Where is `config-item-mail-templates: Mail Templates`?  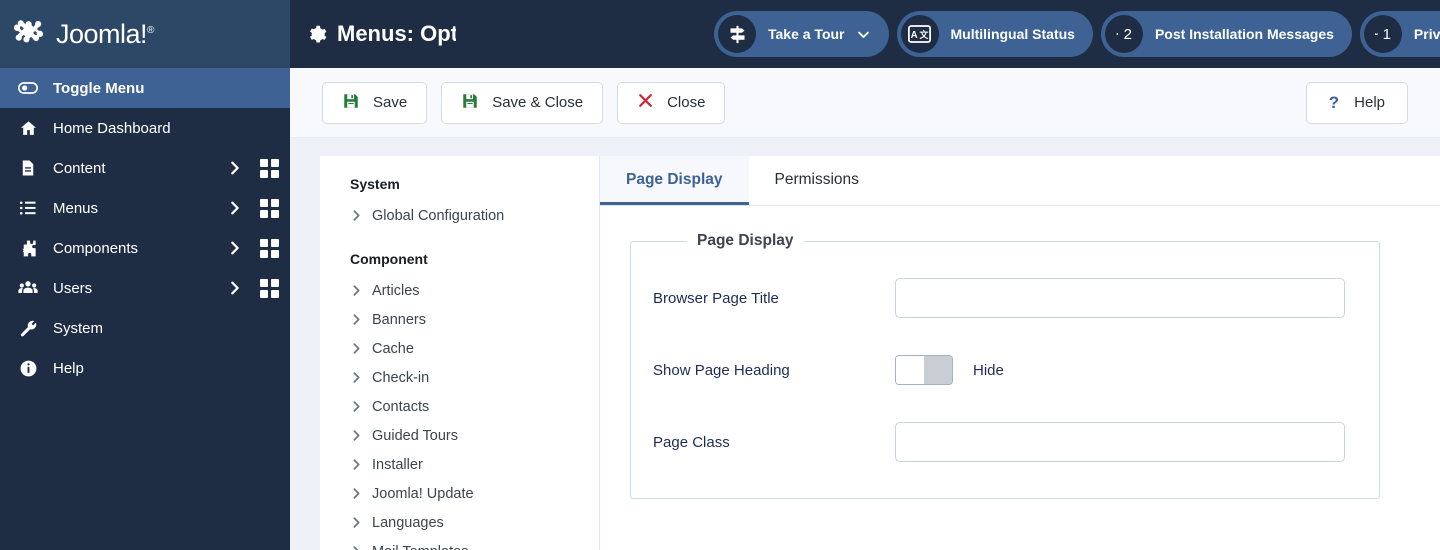 config-item-mail-templates: Mail Templates is located at coordinates (474, 543).